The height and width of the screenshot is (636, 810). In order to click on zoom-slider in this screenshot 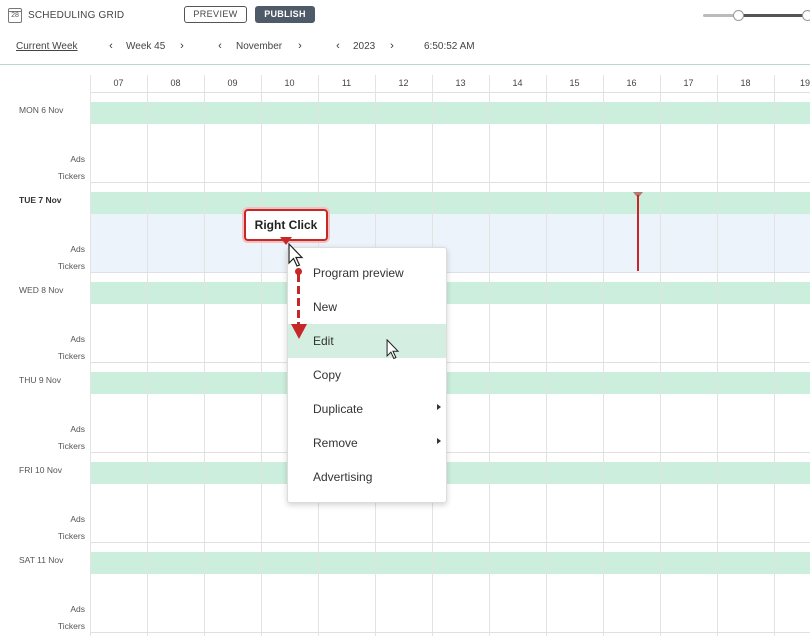, I will do `click(756, 15)`.